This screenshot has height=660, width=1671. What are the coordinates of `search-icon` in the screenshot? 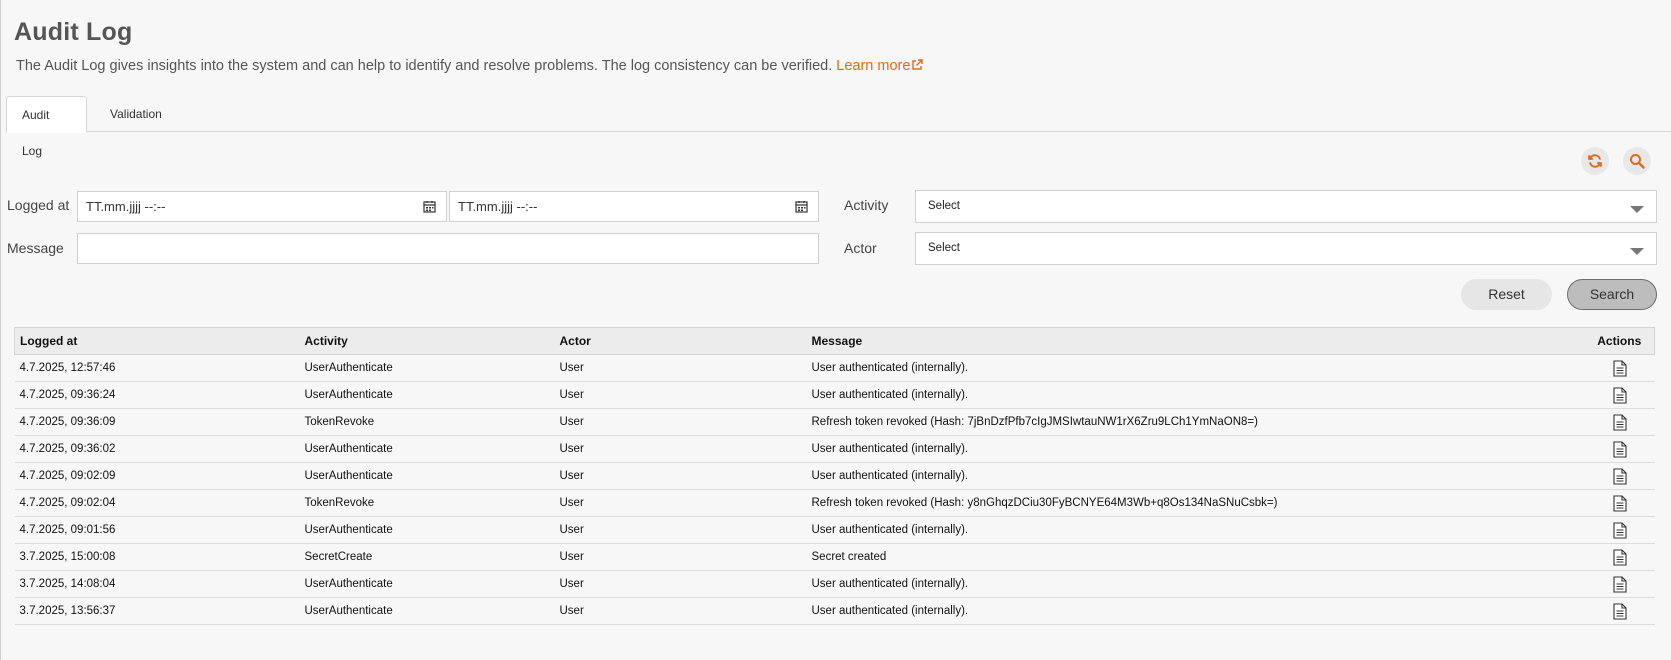 It's located at (1637, 161).